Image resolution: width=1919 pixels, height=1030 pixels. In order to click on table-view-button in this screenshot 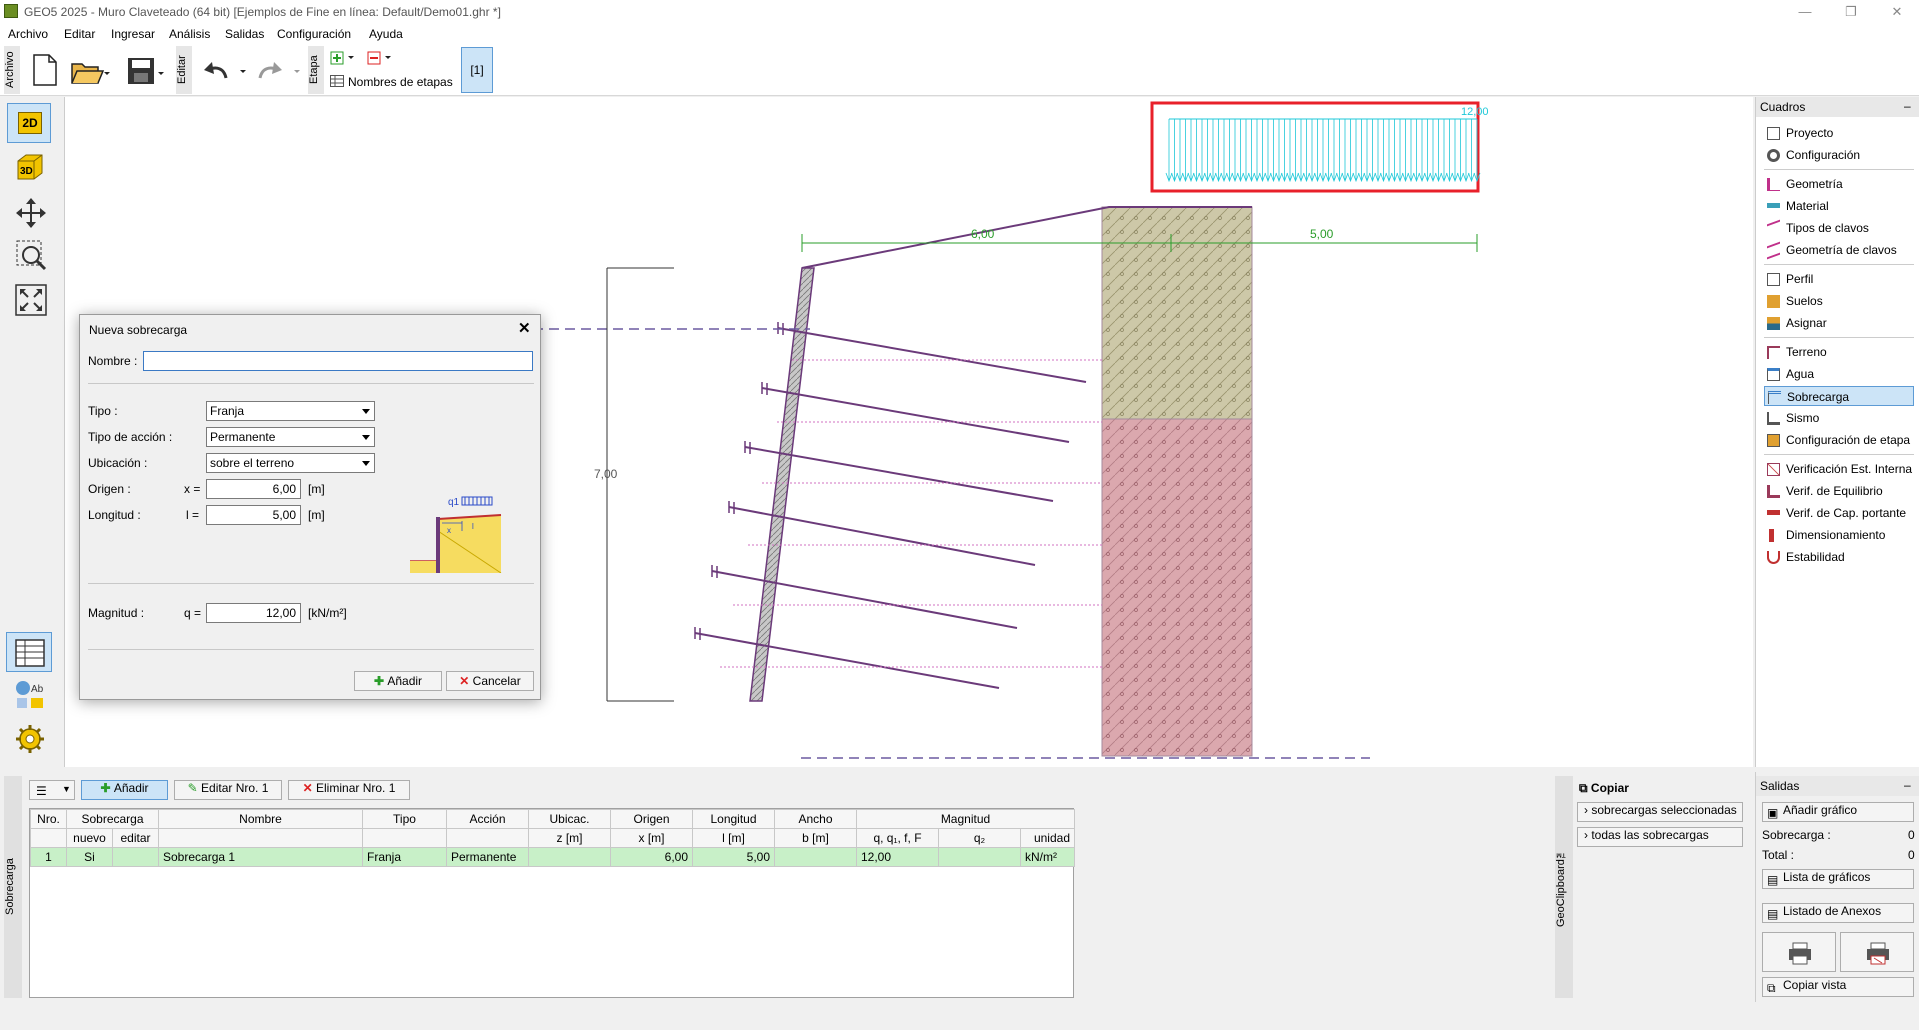, I will do `click(29, 652)`.